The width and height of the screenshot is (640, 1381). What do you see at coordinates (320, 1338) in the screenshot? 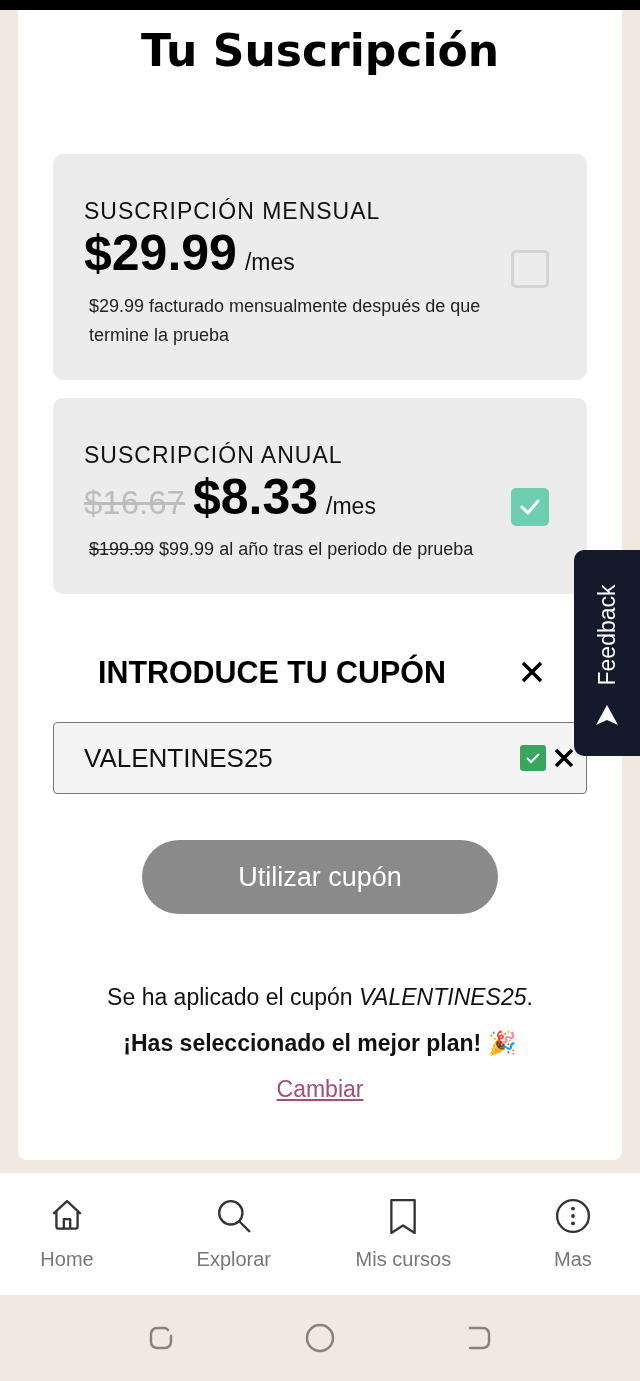
I see `home-button-icon` at bounding box center [320, 1338].